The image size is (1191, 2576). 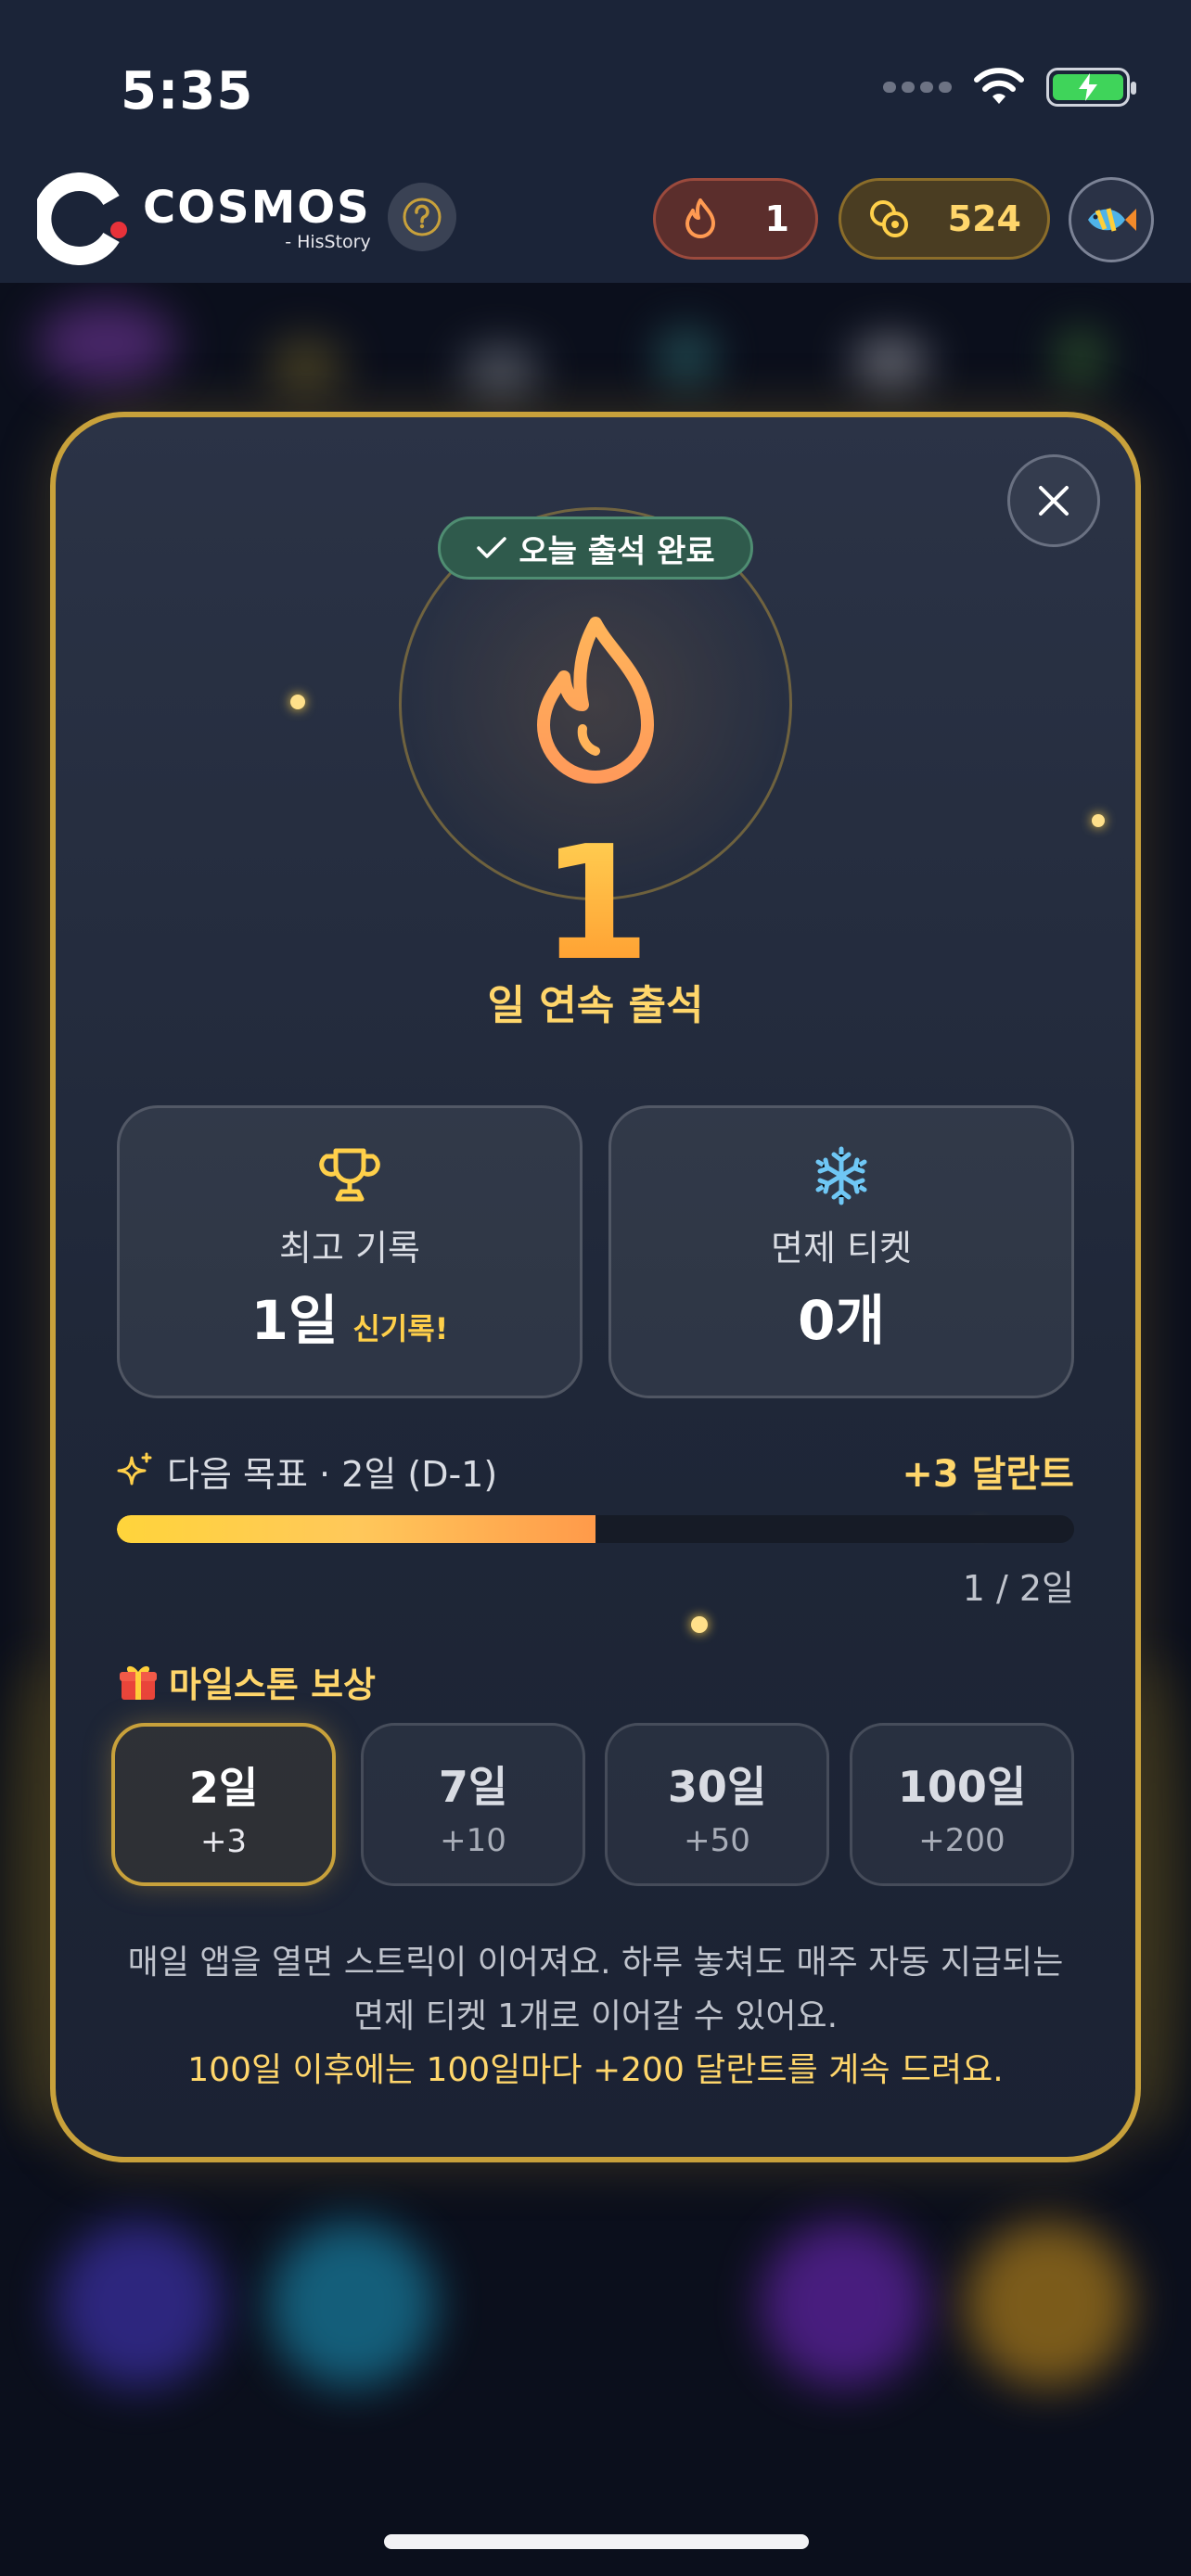 I want to click on best-record-card: 최고 기록 1일 신기록!, so click(x=350, y=1251).